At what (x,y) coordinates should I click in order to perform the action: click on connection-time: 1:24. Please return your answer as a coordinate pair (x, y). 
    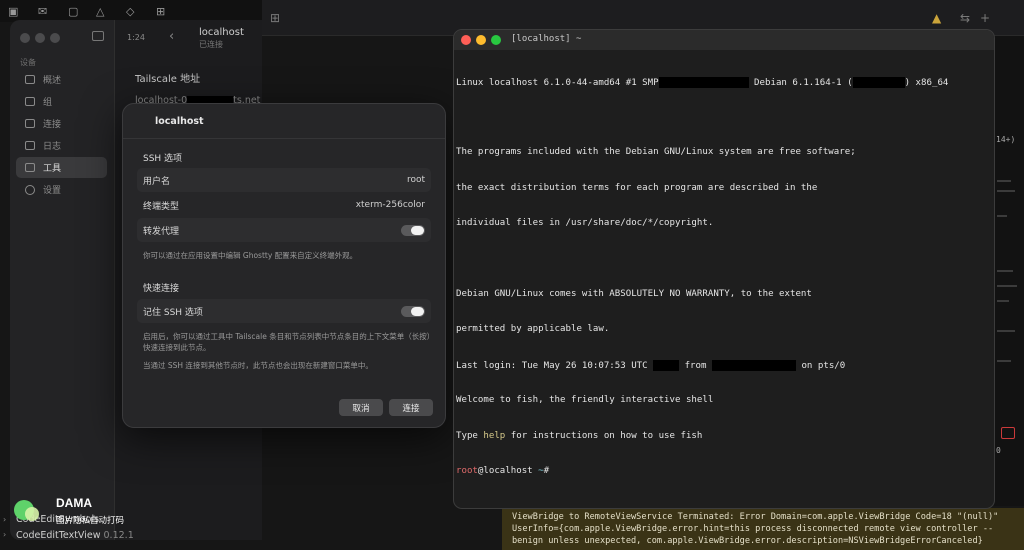
    Looking at the image, I should click on (136, 37).